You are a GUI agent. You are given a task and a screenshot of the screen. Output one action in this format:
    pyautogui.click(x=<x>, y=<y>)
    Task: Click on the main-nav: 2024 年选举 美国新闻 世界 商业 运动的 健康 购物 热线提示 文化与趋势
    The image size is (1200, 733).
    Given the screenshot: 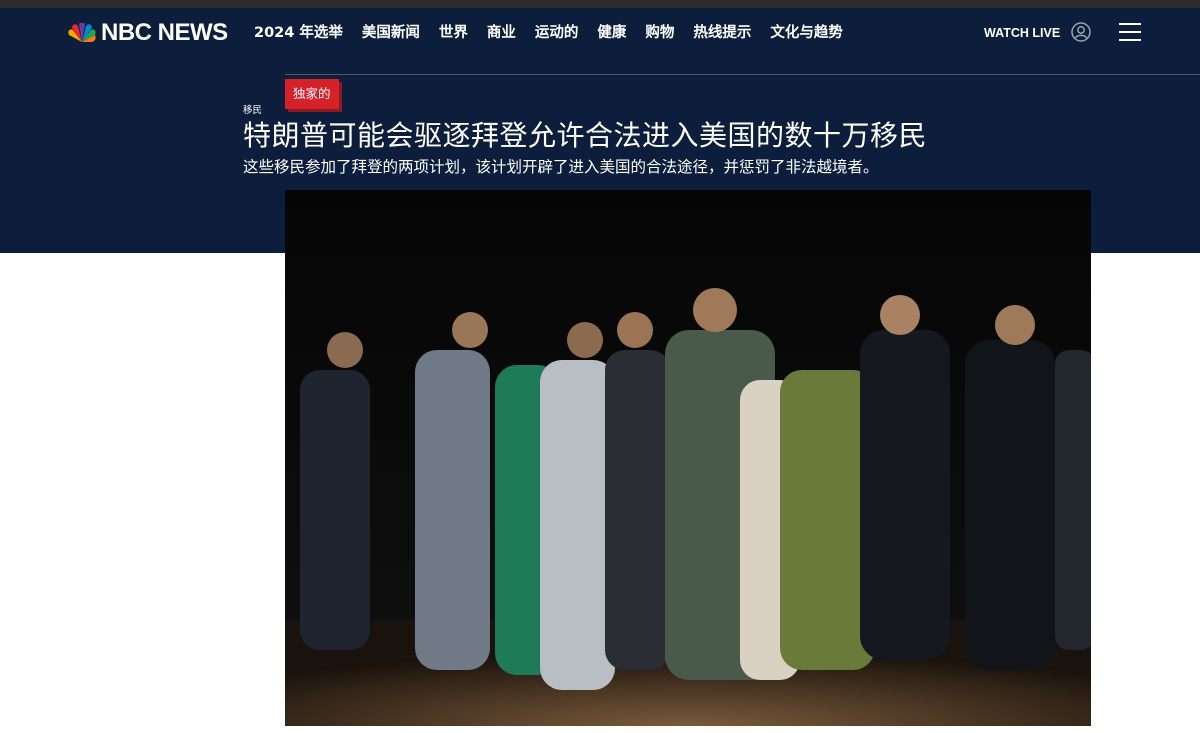 What is the action you would take?
    pyautogui.click(x=558, y=33)
    